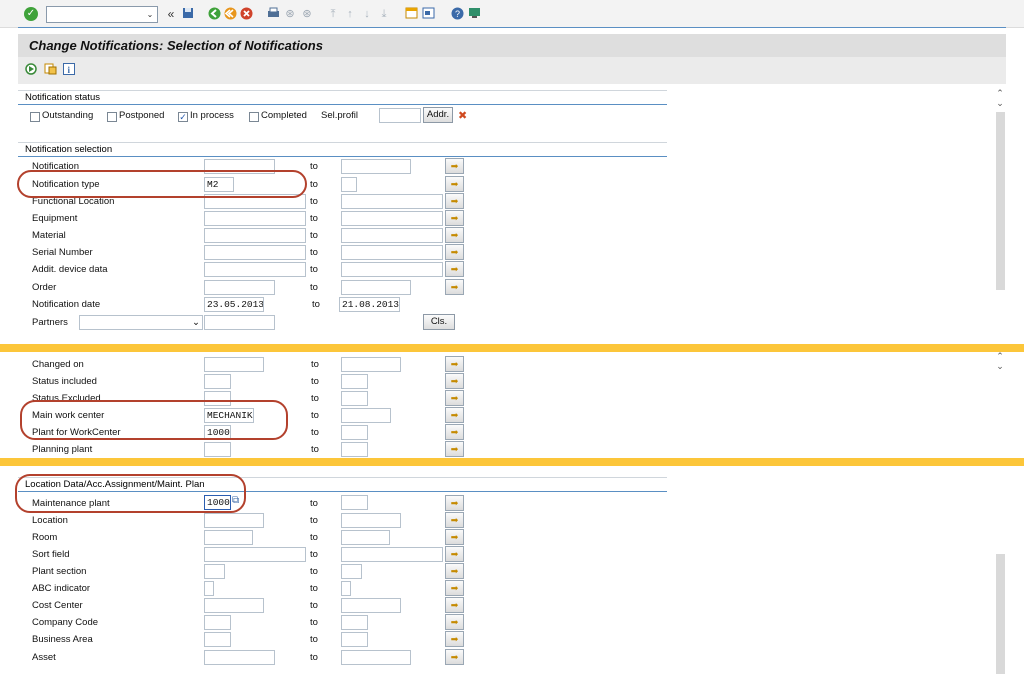  What do you see at coordinates (217, 639) in the screenshot?
I see `business-area-from-input` at bounding box center [217, 639].